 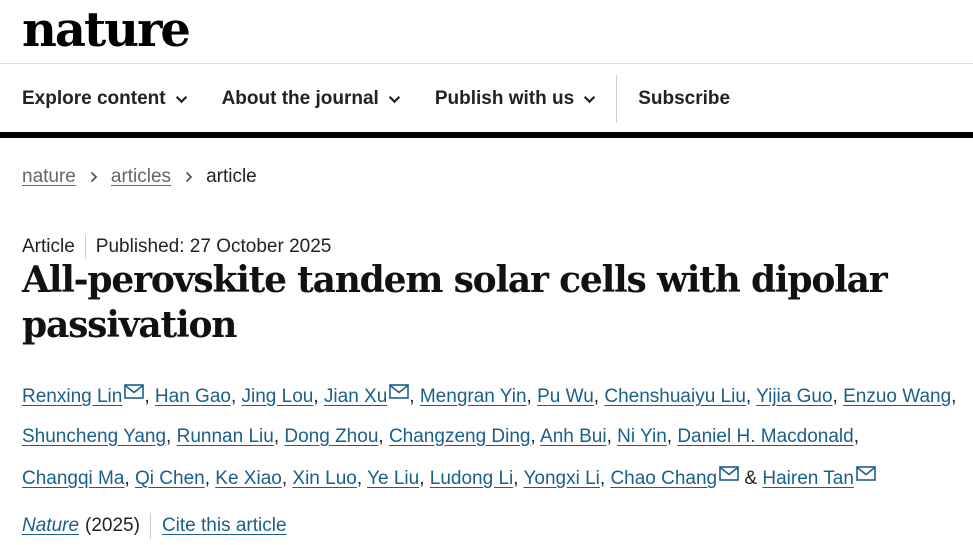 What do you see at coordinates (154, 526) in the screenshot?
I see `citation-line: Nature (2025) Cite this article` at bounding box center [154, 526].